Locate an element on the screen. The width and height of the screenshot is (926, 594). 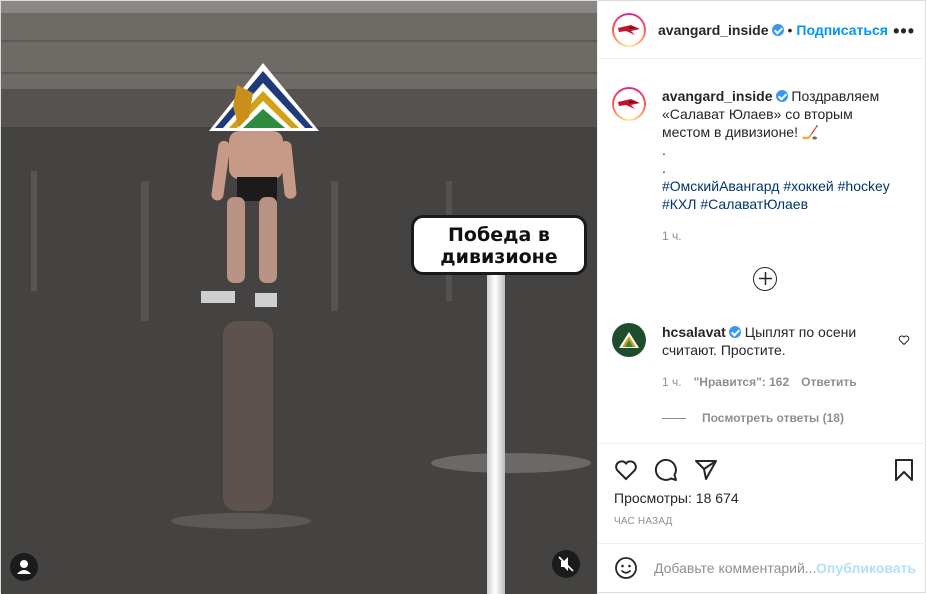
emoji-icon is located at coordinates (626, 568).